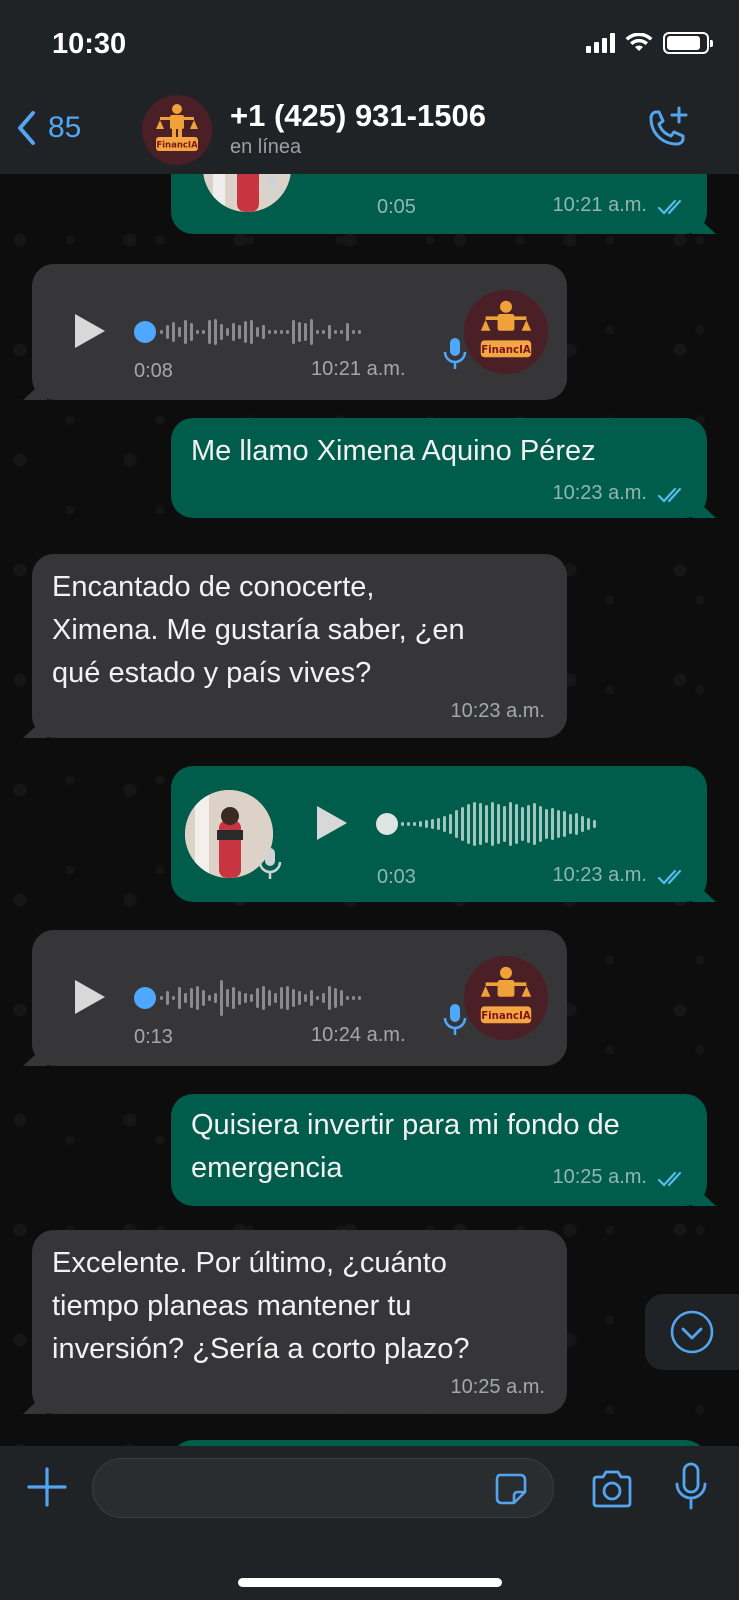 This screenshot has height=1600, width=739. I want to click on message-line: tiempo planeas mantener tu, so click(232, 1306).